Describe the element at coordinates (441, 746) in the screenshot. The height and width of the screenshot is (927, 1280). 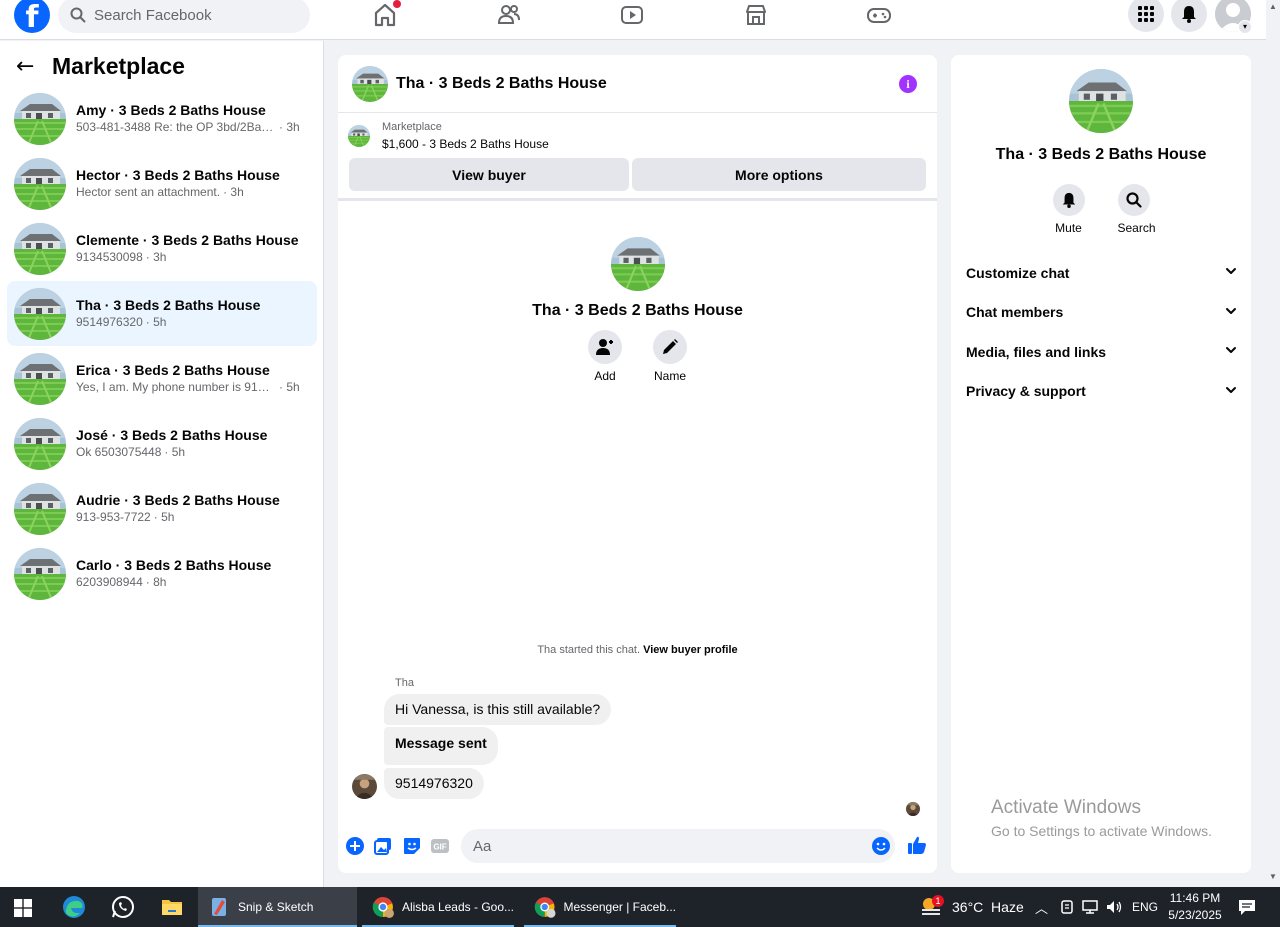
I see `message-bubble: Message sent` at that location.